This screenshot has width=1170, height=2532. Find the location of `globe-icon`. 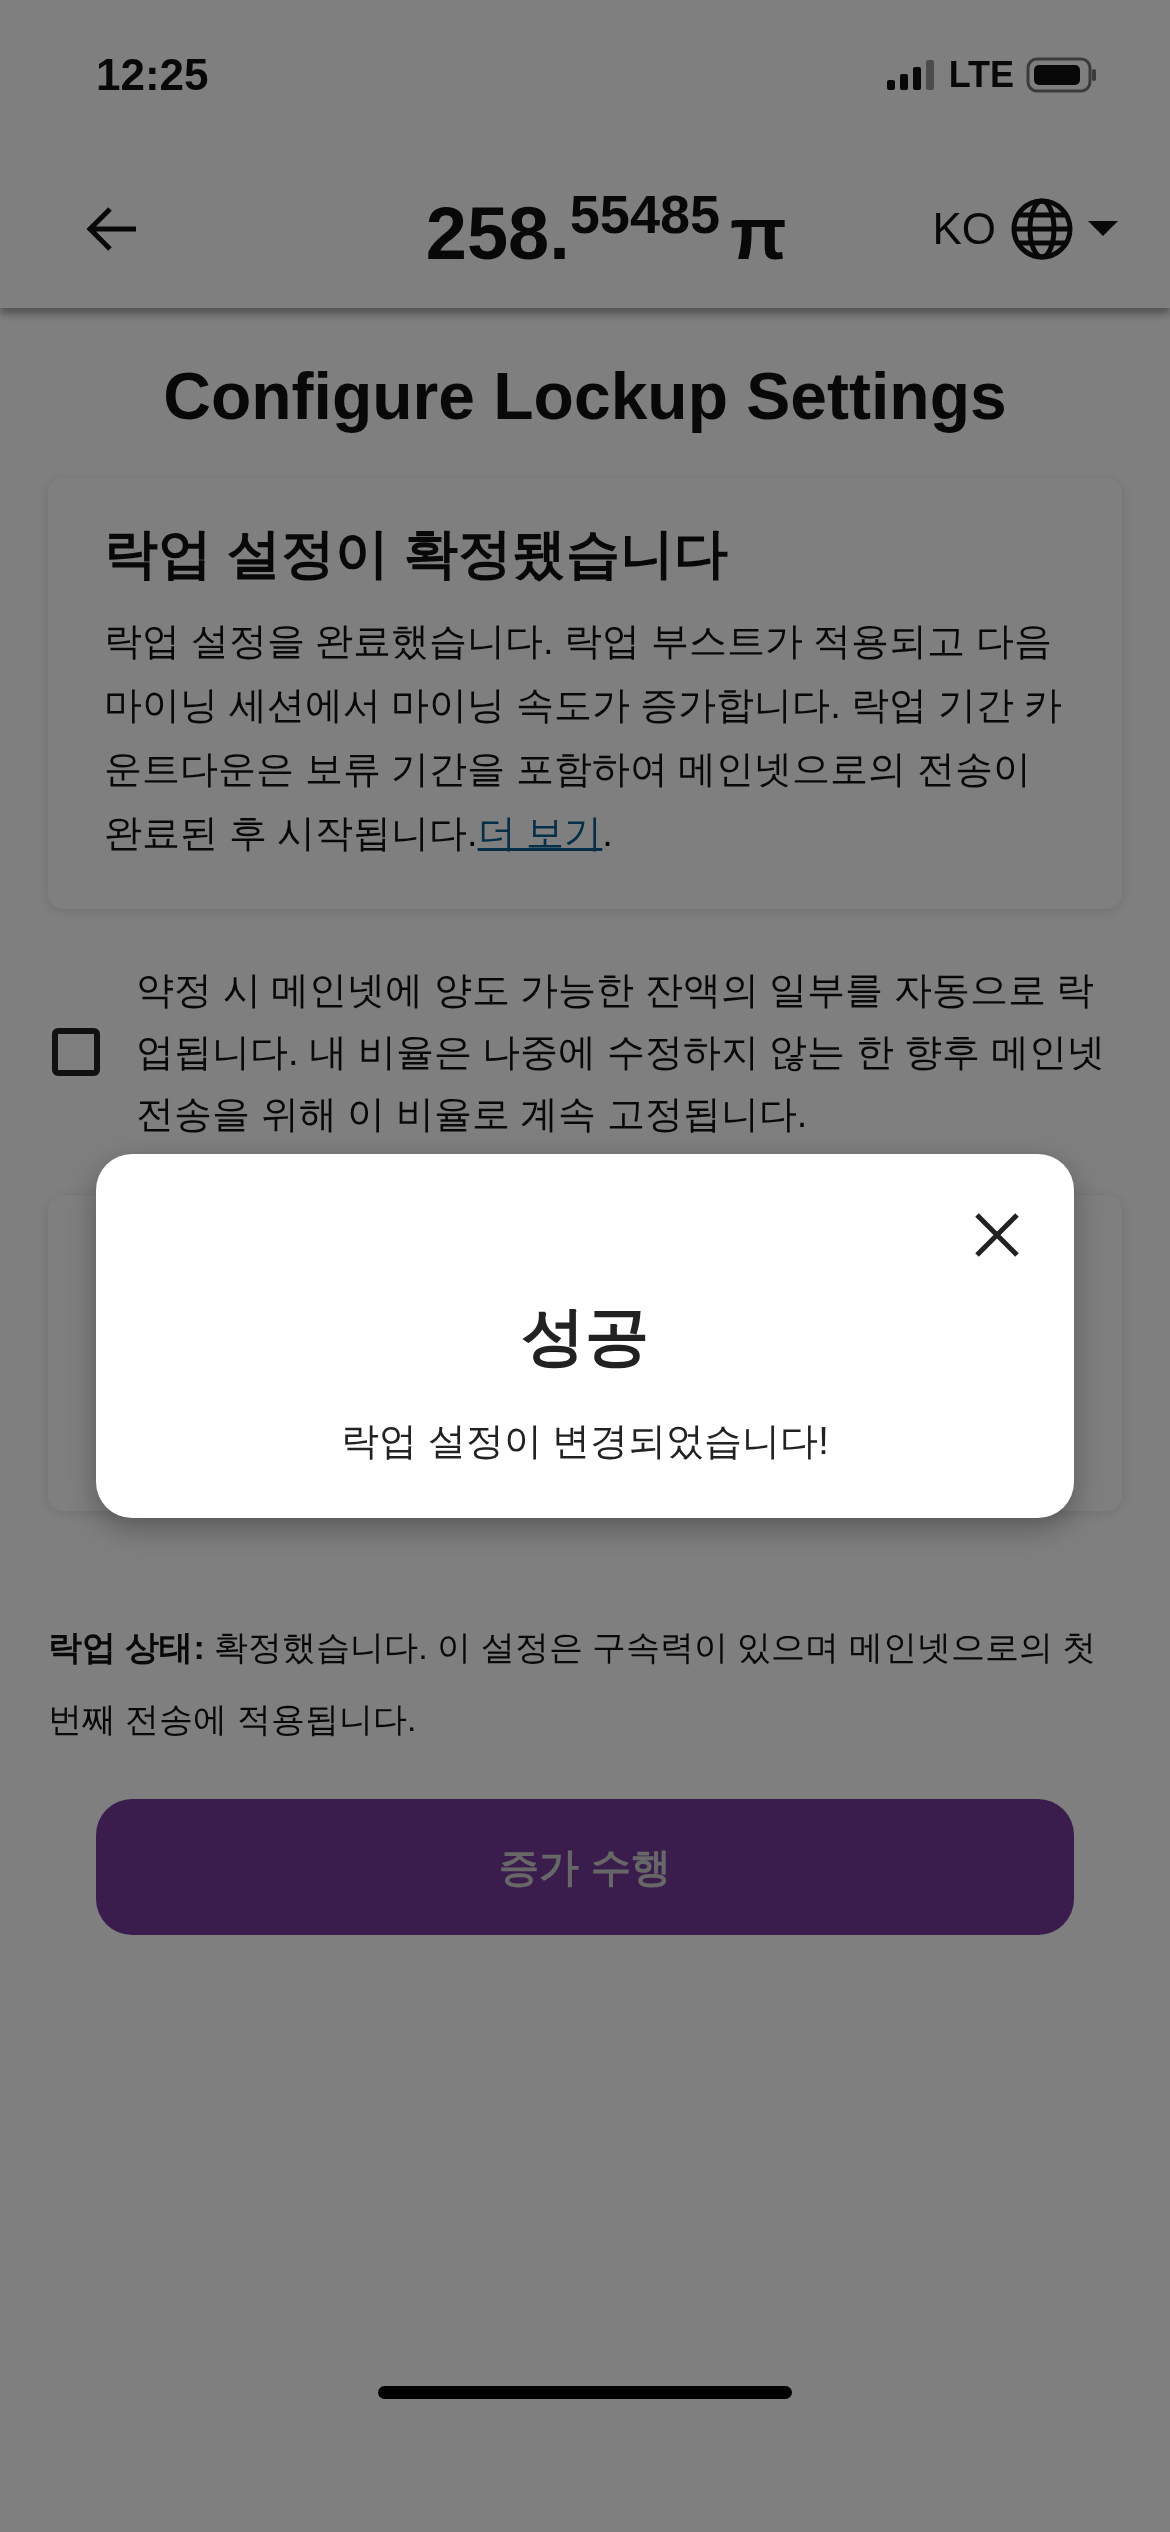

globe-icon is located at coordinates (1042, 229).